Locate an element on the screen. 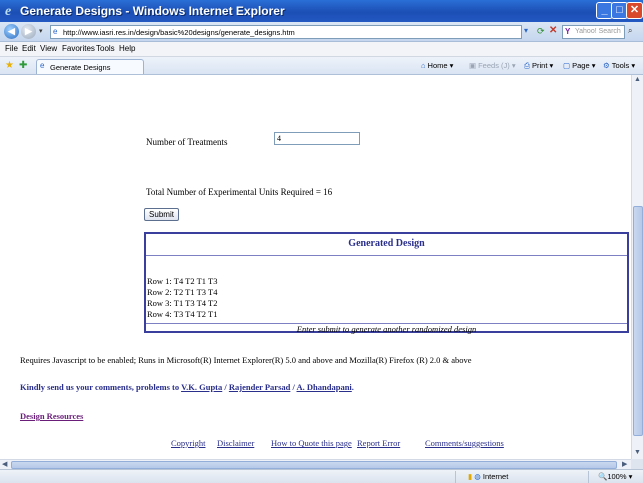 The width and height of the screenshot is (643, 483). scroll-down-icon: ▼ is located at coordinates (637, 452).